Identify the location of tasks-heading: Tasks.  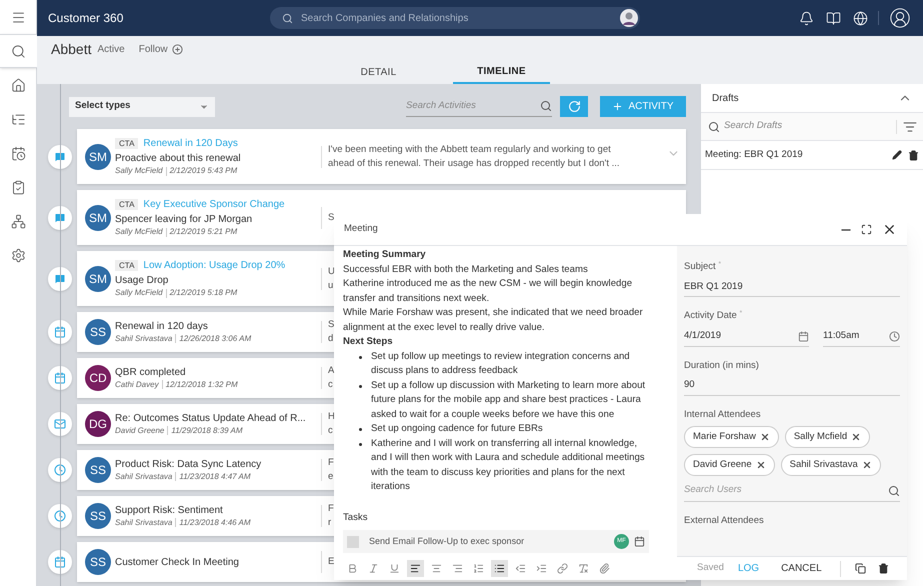
(356, 517).